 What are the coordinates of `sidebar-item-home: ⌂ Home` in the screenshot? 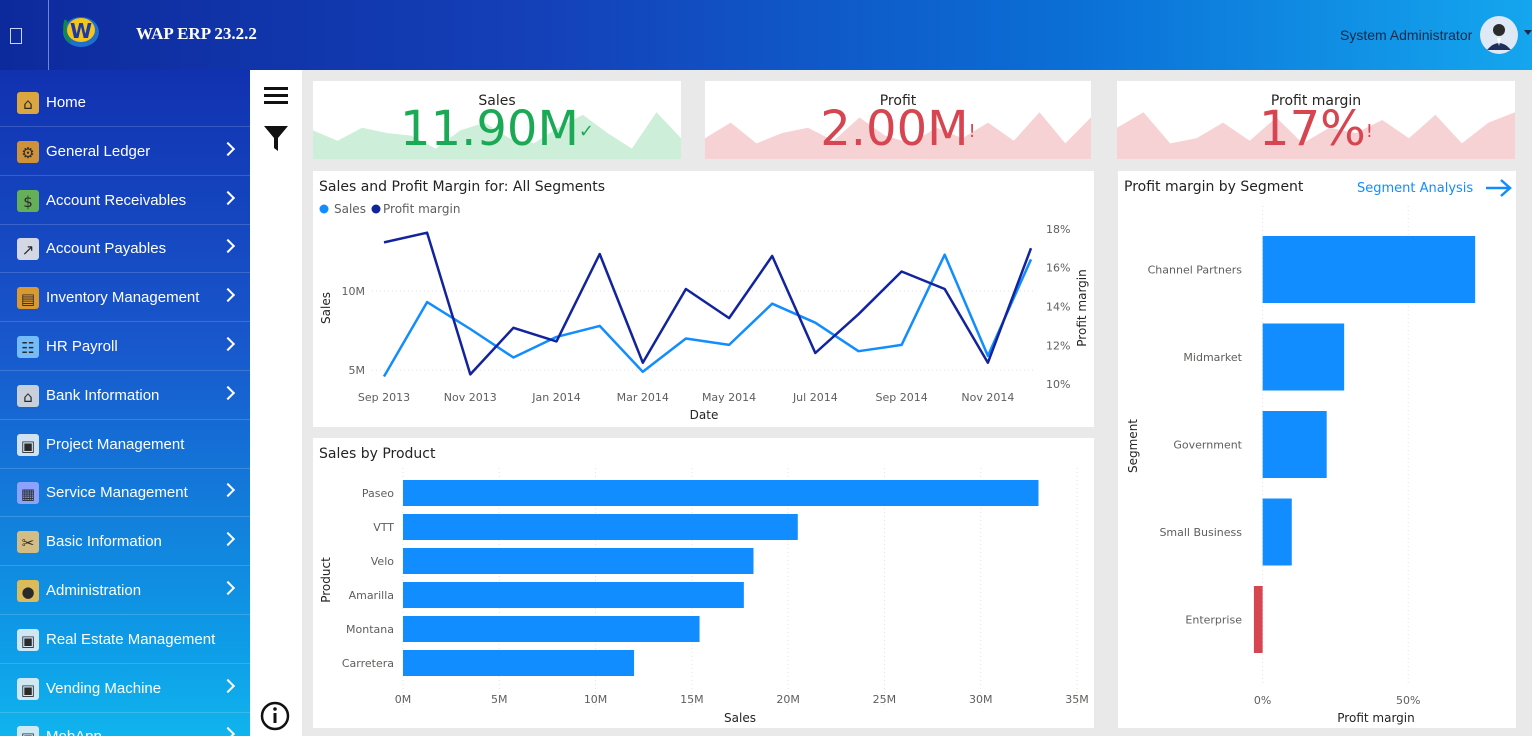 It's located at (125, 103).